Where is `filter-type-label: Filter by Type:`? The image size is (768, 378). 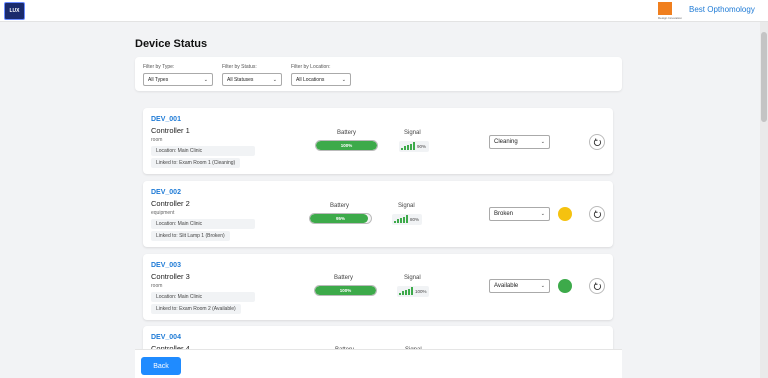 filter-type-label: Filter by Type: is located at coordinates (159, 67).